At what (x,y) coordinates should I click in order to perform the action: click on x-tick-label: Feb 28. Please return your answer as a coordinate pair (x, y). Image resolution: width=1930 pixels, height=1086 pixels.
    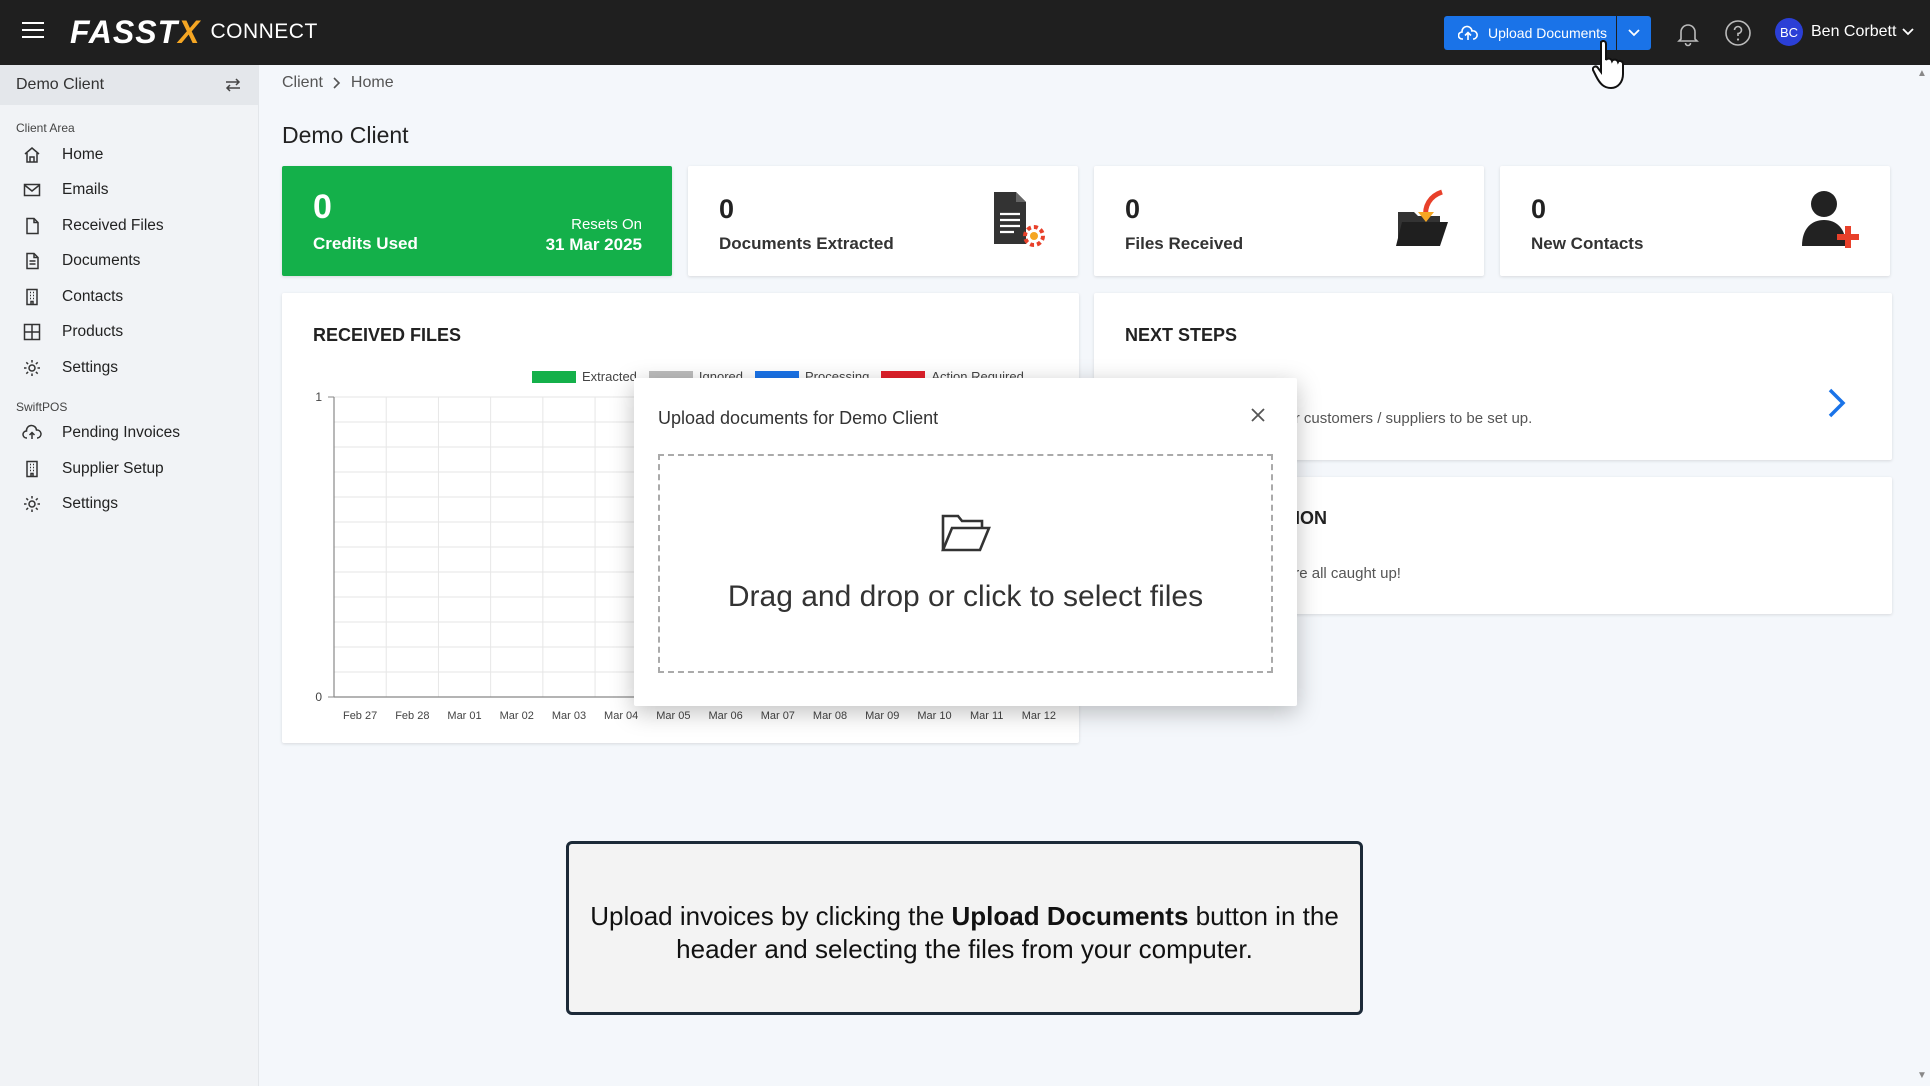
    Looking at the image, I should click on (412, 716).